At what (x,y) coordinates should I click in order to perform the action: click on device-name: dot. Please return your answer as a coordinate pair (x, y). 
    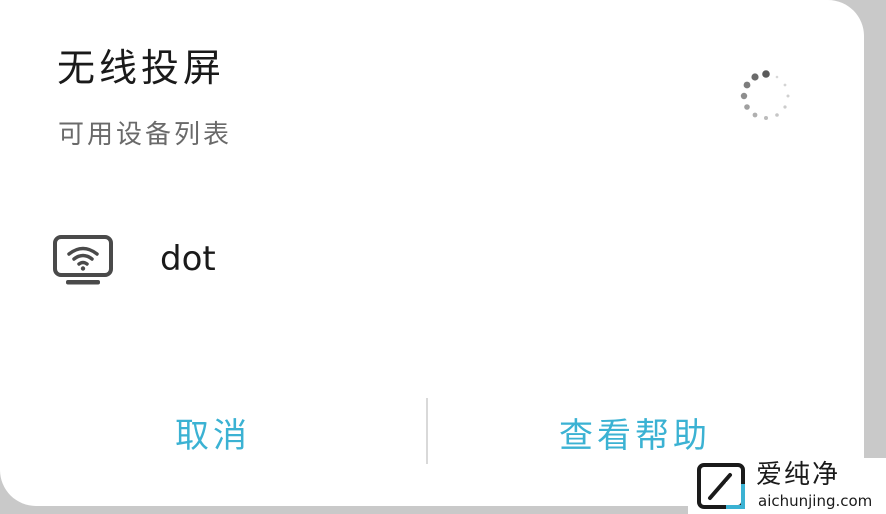
    Looking at the image, I should click on (188, 259).